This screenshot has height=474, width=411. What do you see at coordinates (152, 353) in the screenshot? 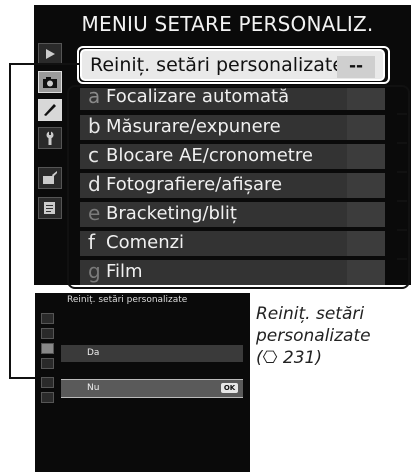
I see `option-da: Da` at bounding box center [152, 353].